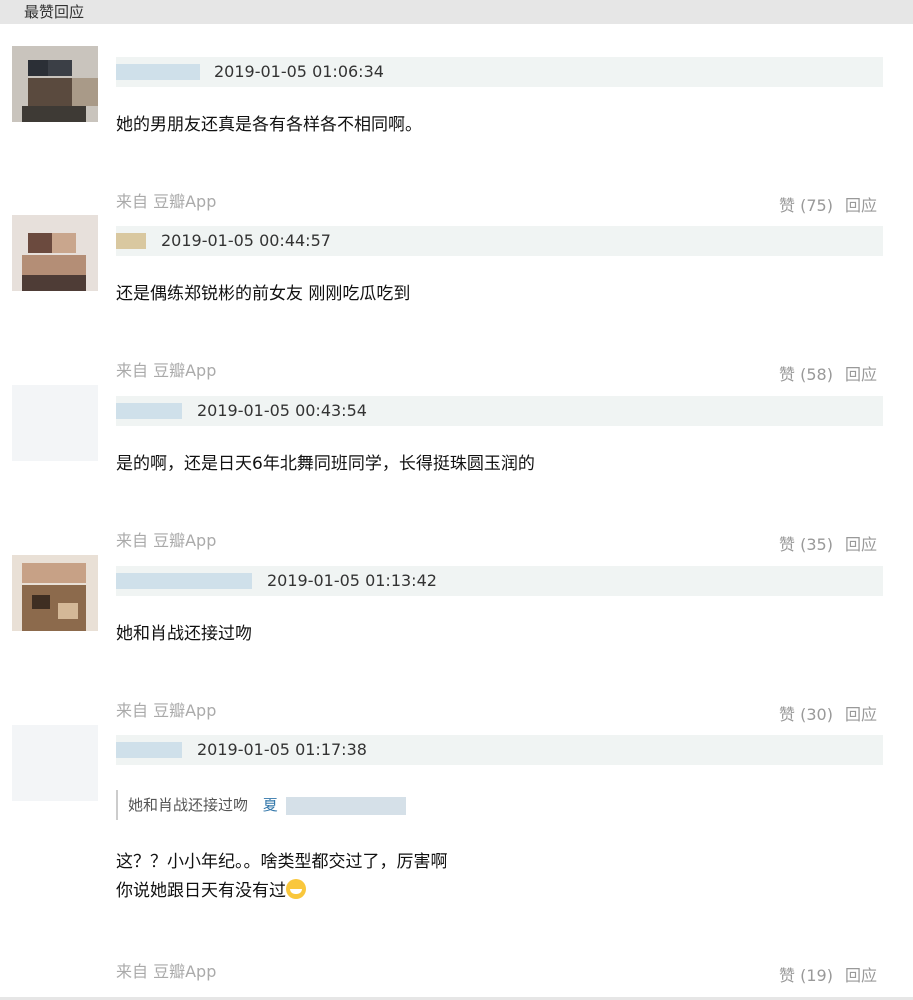  I want to click on quoted-author-blurred, so click(345, 805).